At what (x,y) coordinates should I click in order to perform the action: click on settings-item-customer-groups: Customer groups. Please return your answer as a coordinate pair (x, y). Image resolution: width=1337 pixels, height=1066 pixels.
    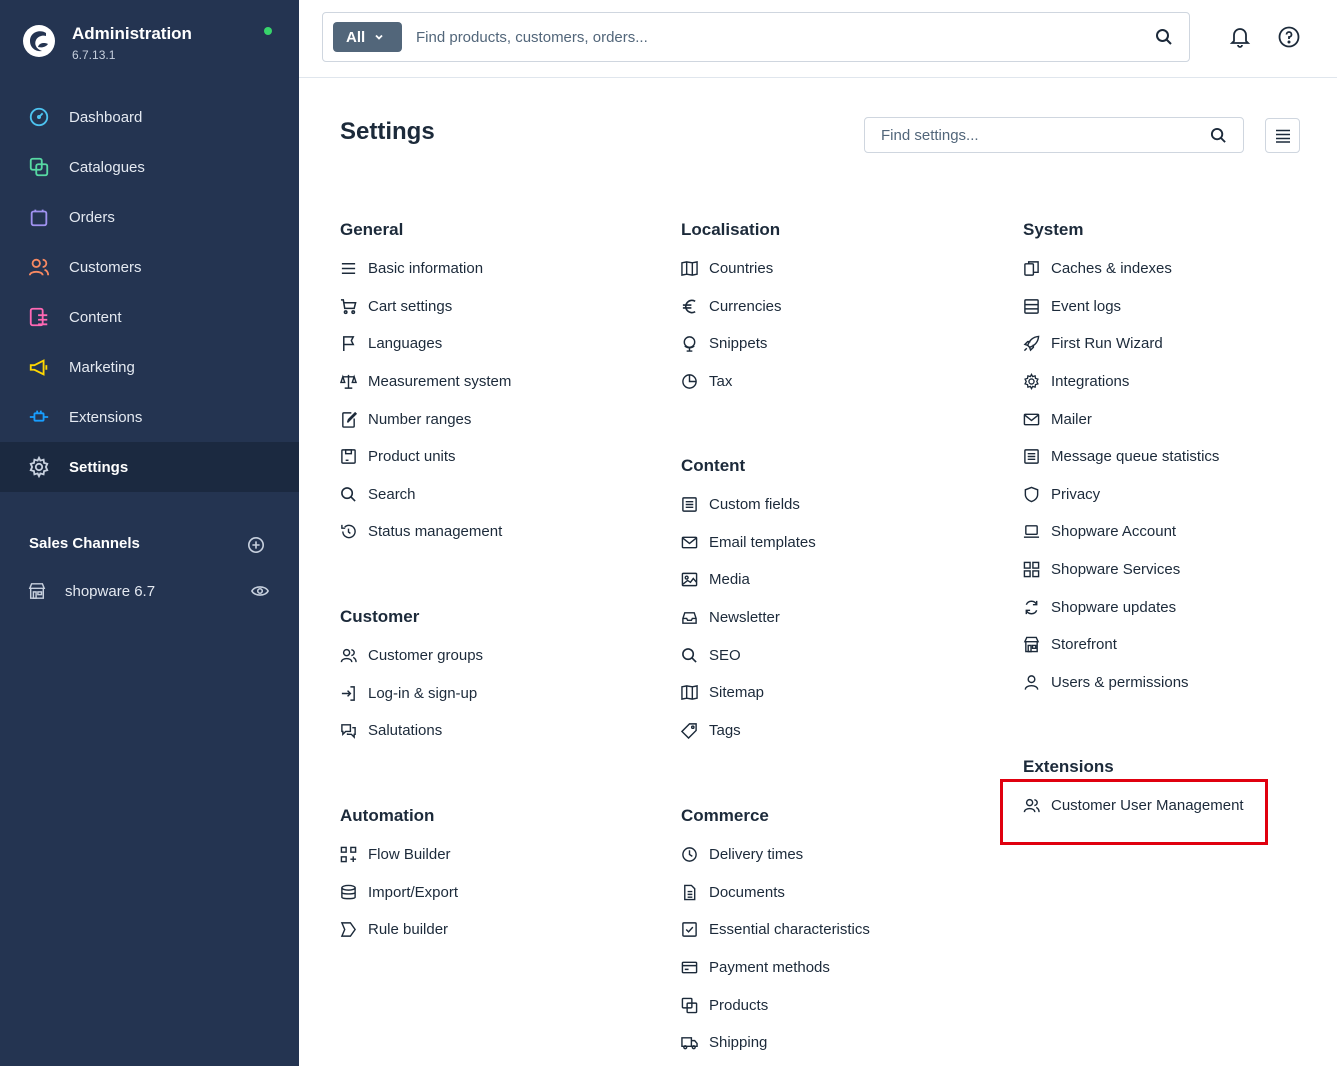
    Looking at the image, I should click on (411, 656).